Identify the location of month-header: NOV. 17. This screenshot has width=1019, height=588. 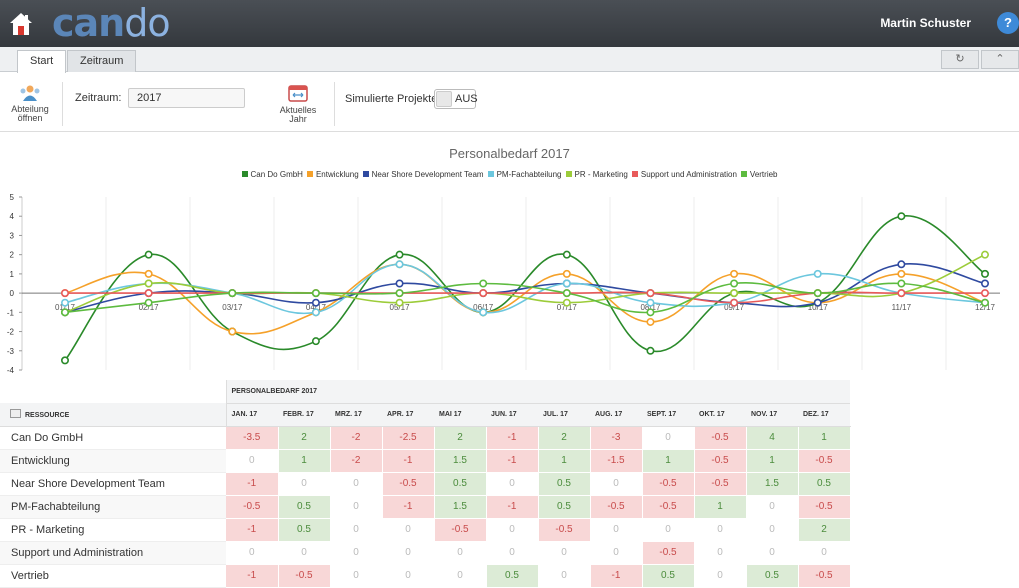
(772, 415).